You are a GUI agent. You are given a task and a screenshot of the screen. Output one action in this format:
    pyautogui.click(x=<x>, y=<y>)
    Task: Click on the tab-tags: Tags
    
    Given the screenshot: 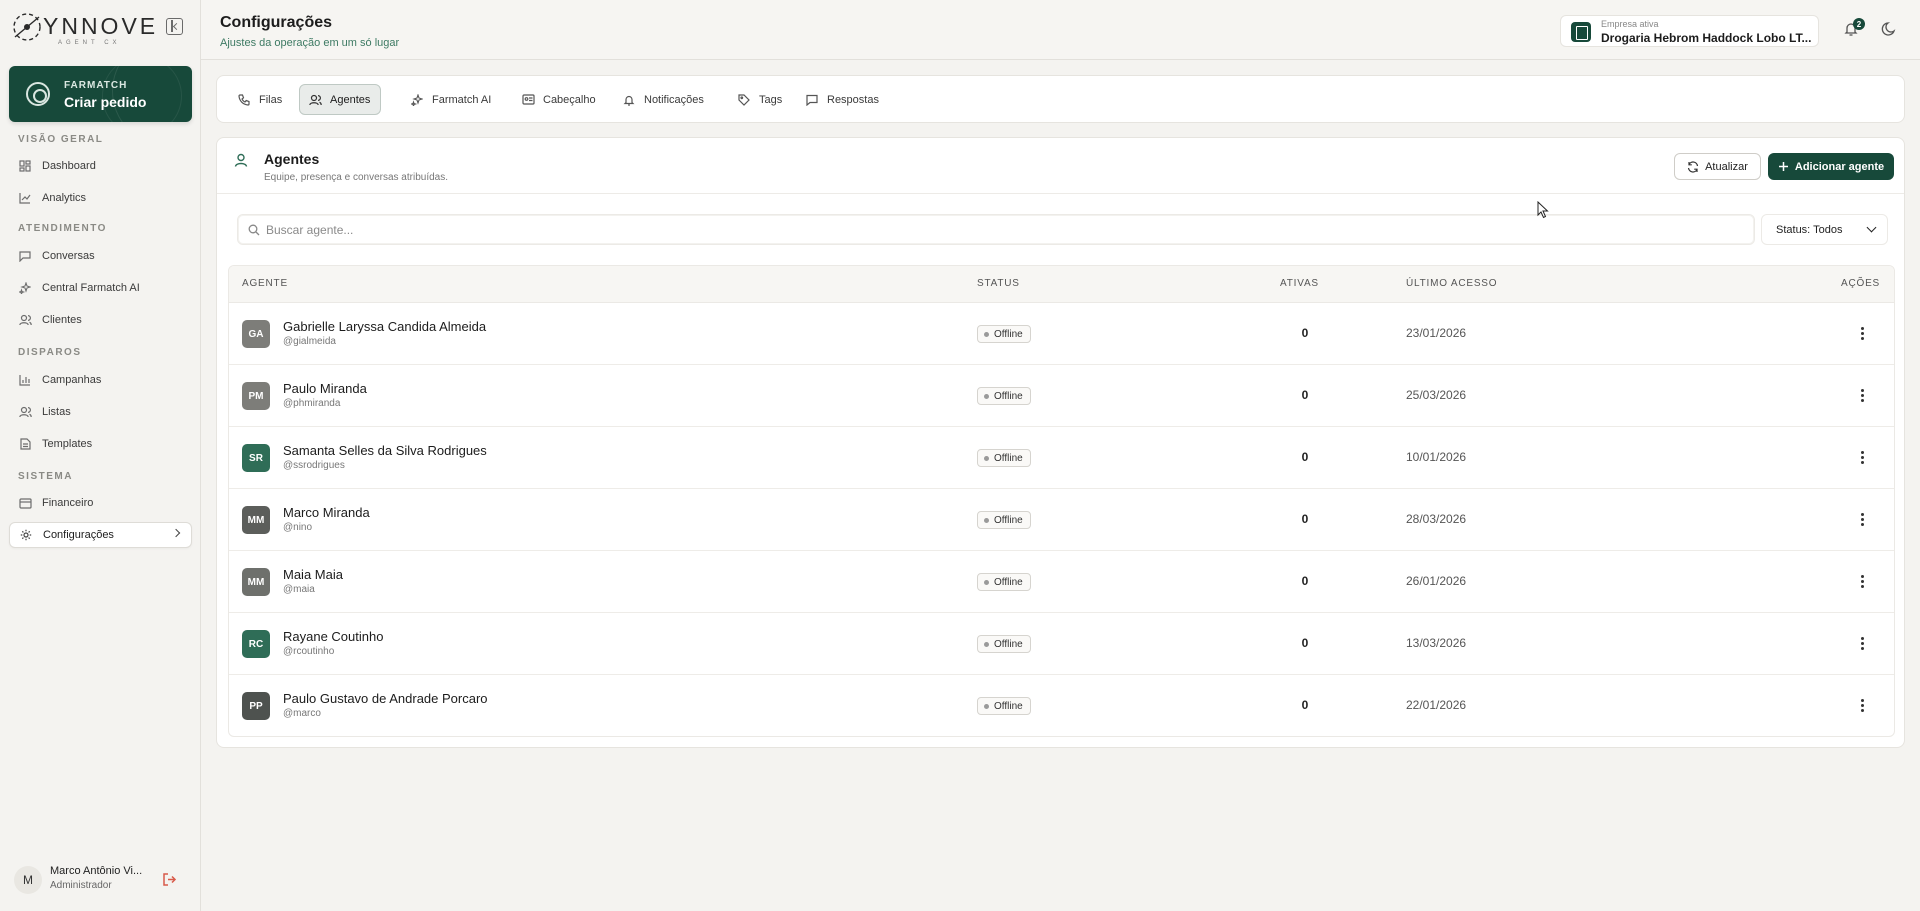 What is the action you would take?
    pyautogui.click(x=760, y=99)
    